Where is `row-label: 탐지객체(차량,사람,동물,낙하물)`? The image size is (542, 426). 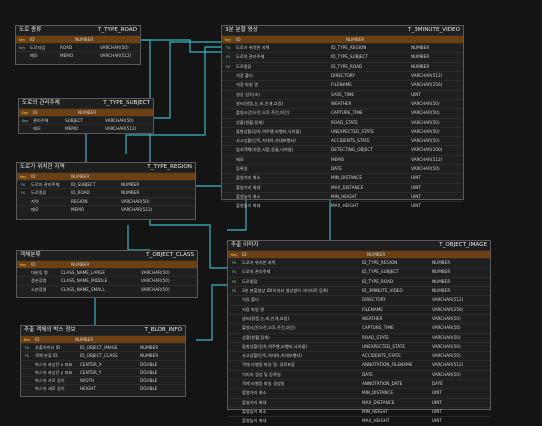 row-label: 탐지객체(차량,사람,동물,낙하물) is located at coordinates (265, 150).